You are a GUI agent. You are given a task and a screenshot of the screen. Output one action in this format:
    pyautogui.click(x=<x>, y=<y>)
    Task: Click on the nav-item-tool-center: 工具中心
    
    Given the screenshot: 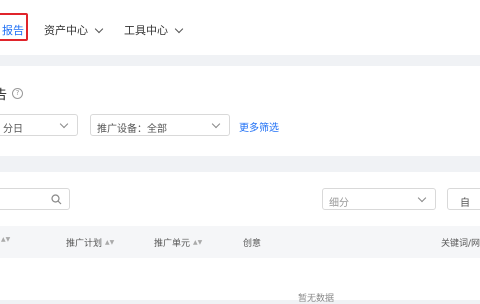 What is the action you would take?
    pyautogui.click(x=154, y=30)
    